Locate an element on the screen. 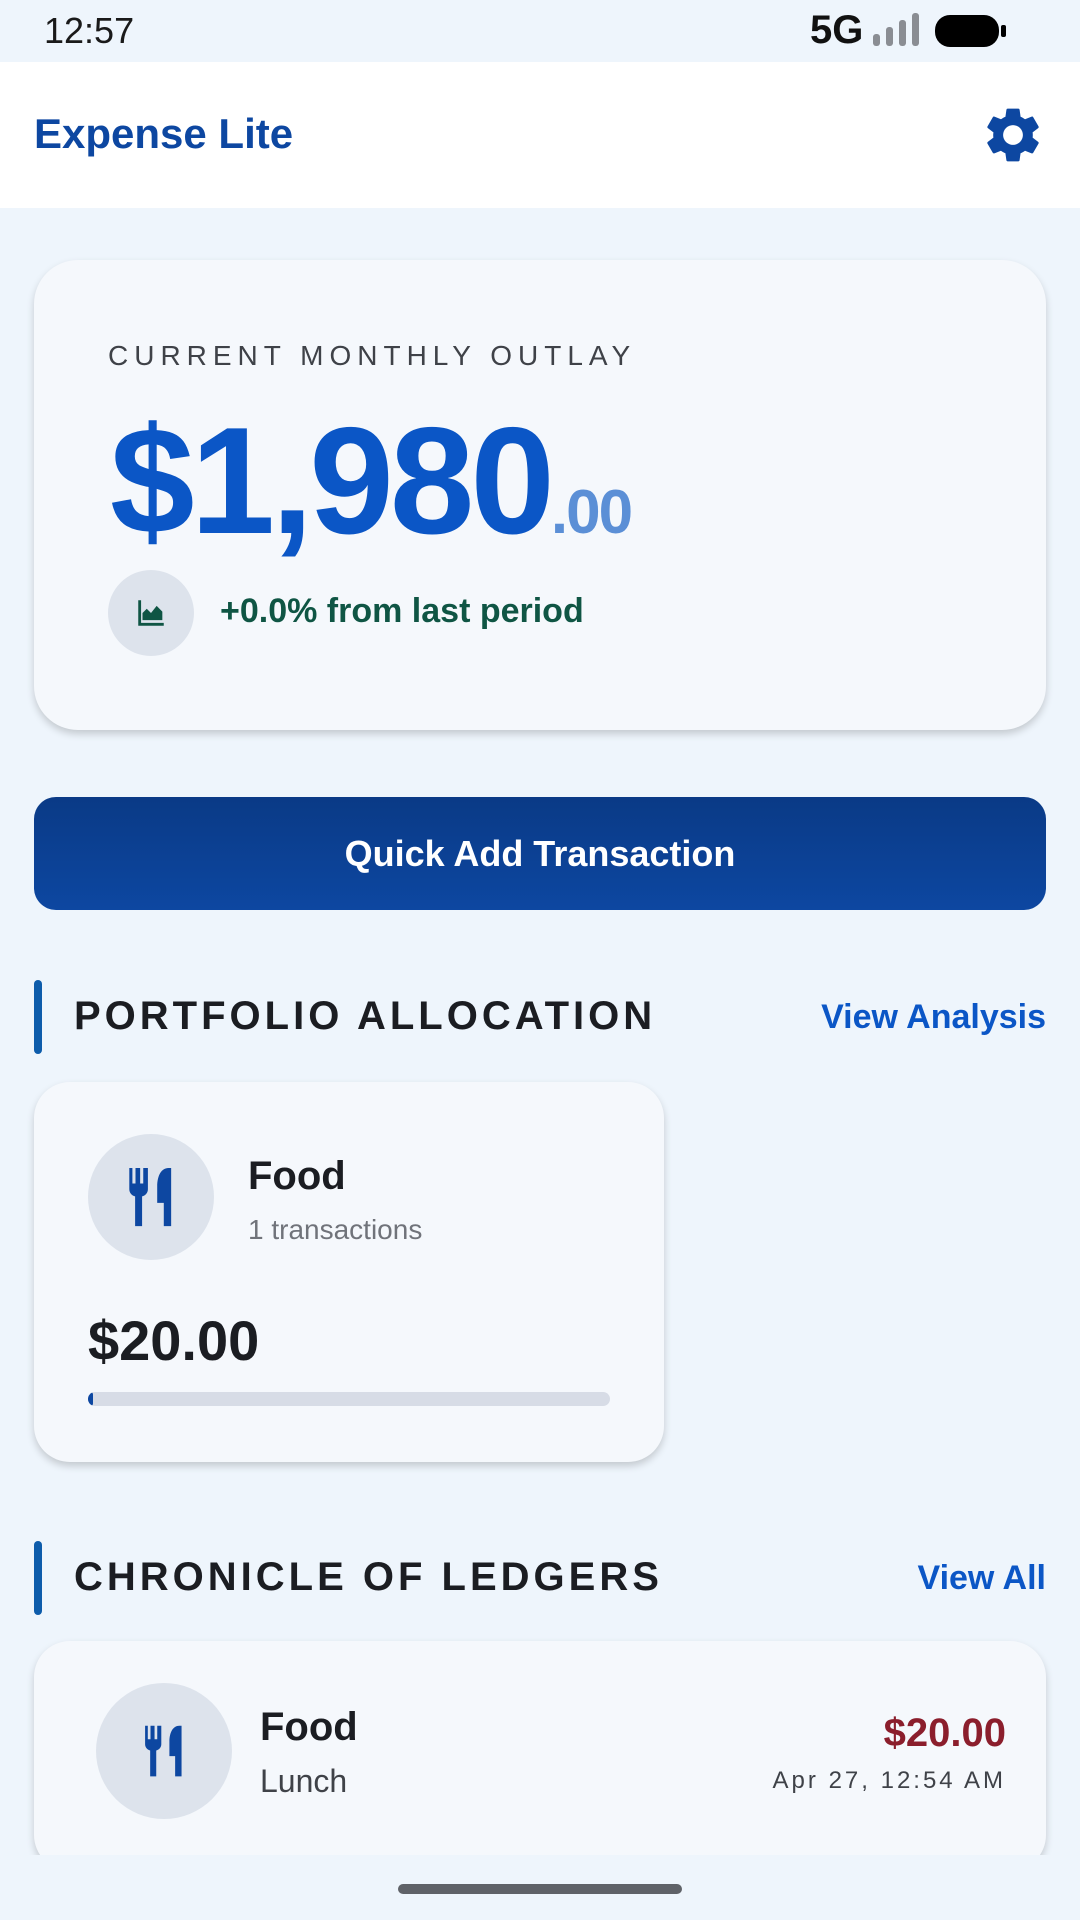  allocation-title: PORTFOLIO ALLOCATION is located at coordinates (365, 1016).